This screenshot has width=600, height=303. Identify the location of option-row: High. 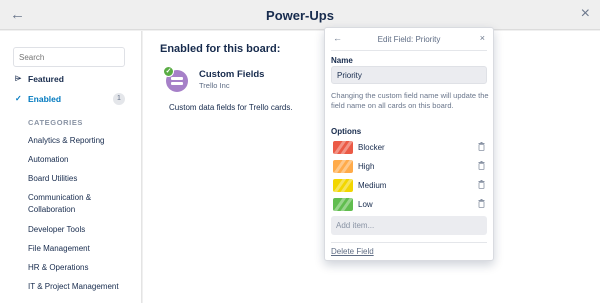
(410, 166).